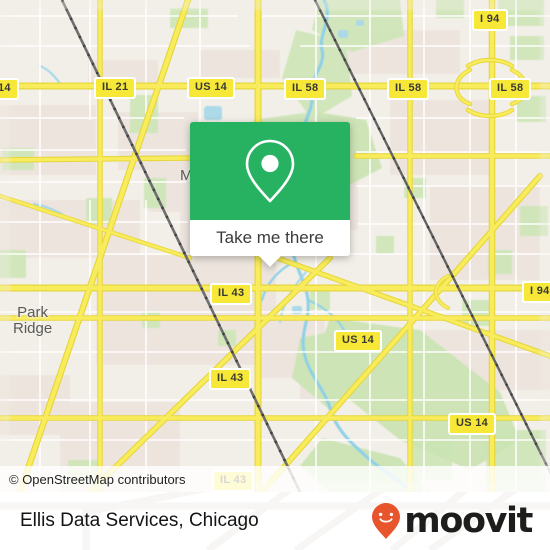 The height and width of the screenshot is (550, 550). What do you see at coordinates (490, 20) in the screenshot?
I see `shield-i-94-top: I 94` at bounding box center [490, 20].